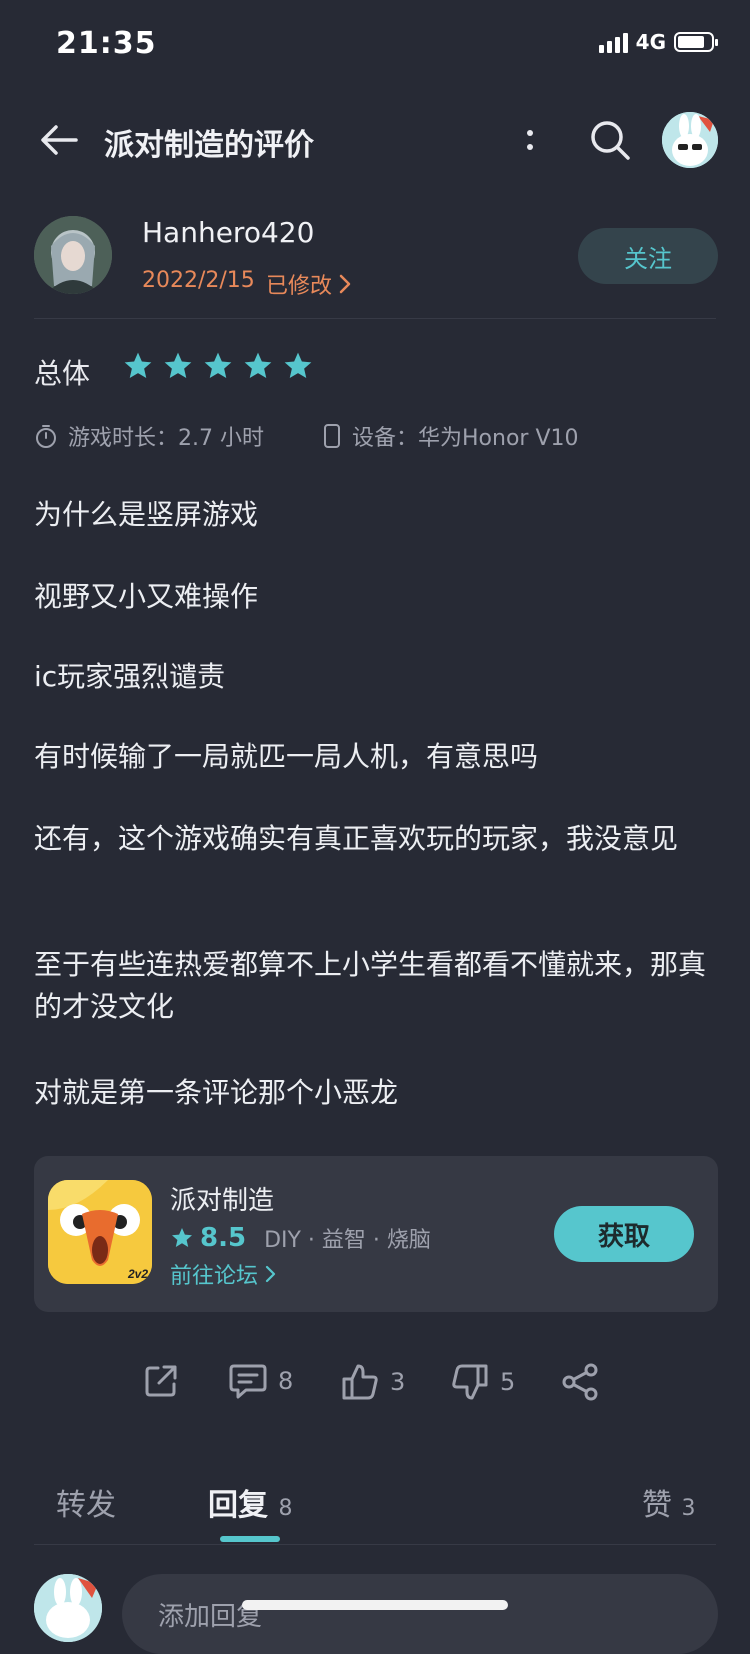 The width and height of the screenshot is (750, 1654). What do you see at coordinates (648, 256) in the screenshot?
I see `follow-button: 关注` at bounding box center [648, 256].